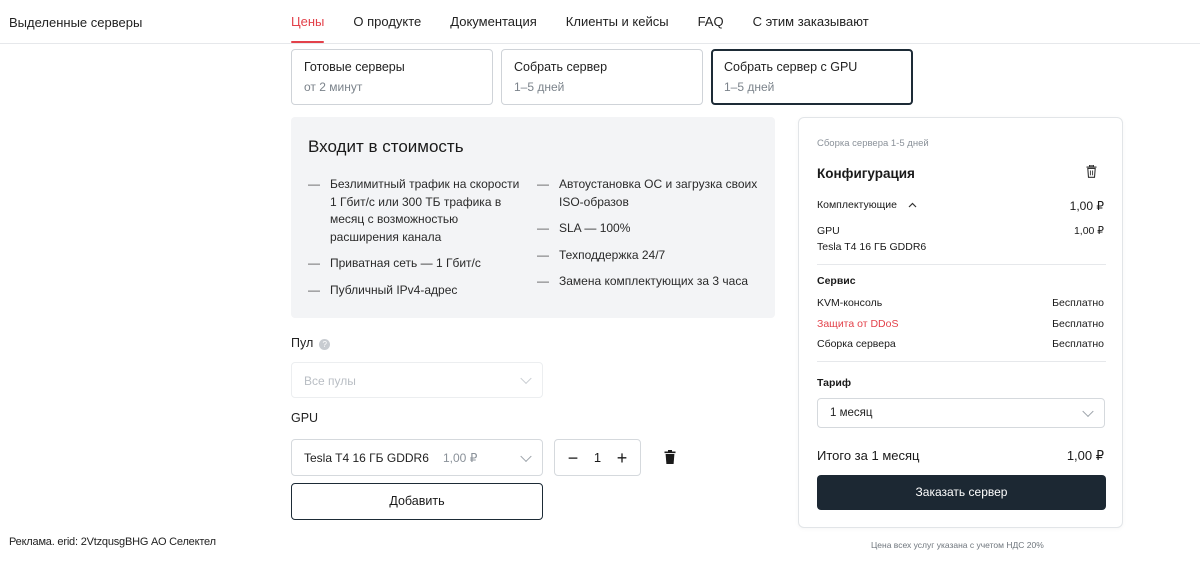 The height and width of the screenshot is (561, 1200). I want to click on service-build-price: Бесплатно, so click(1078, 344).